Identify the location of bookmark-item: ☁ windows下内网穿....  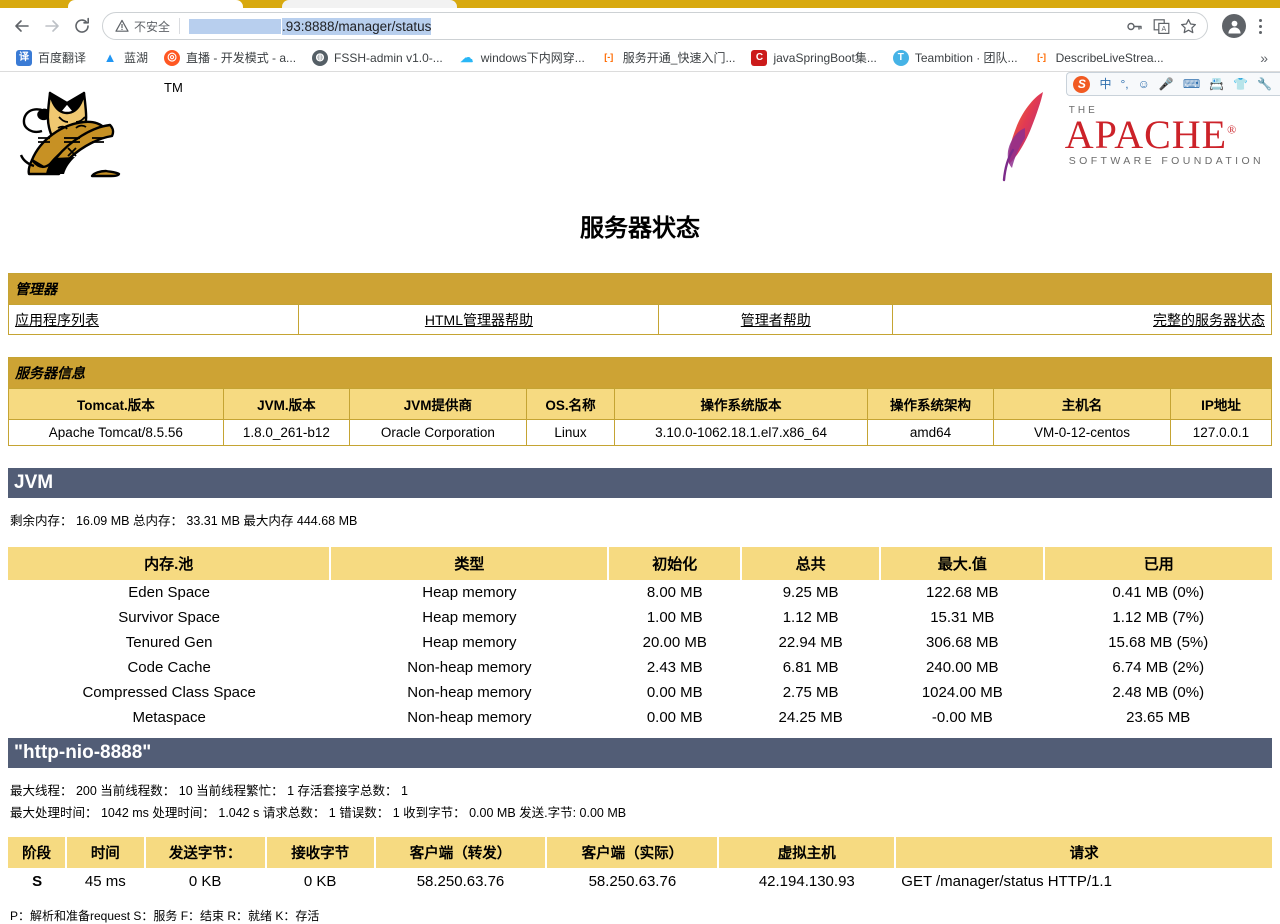
(522, 58).